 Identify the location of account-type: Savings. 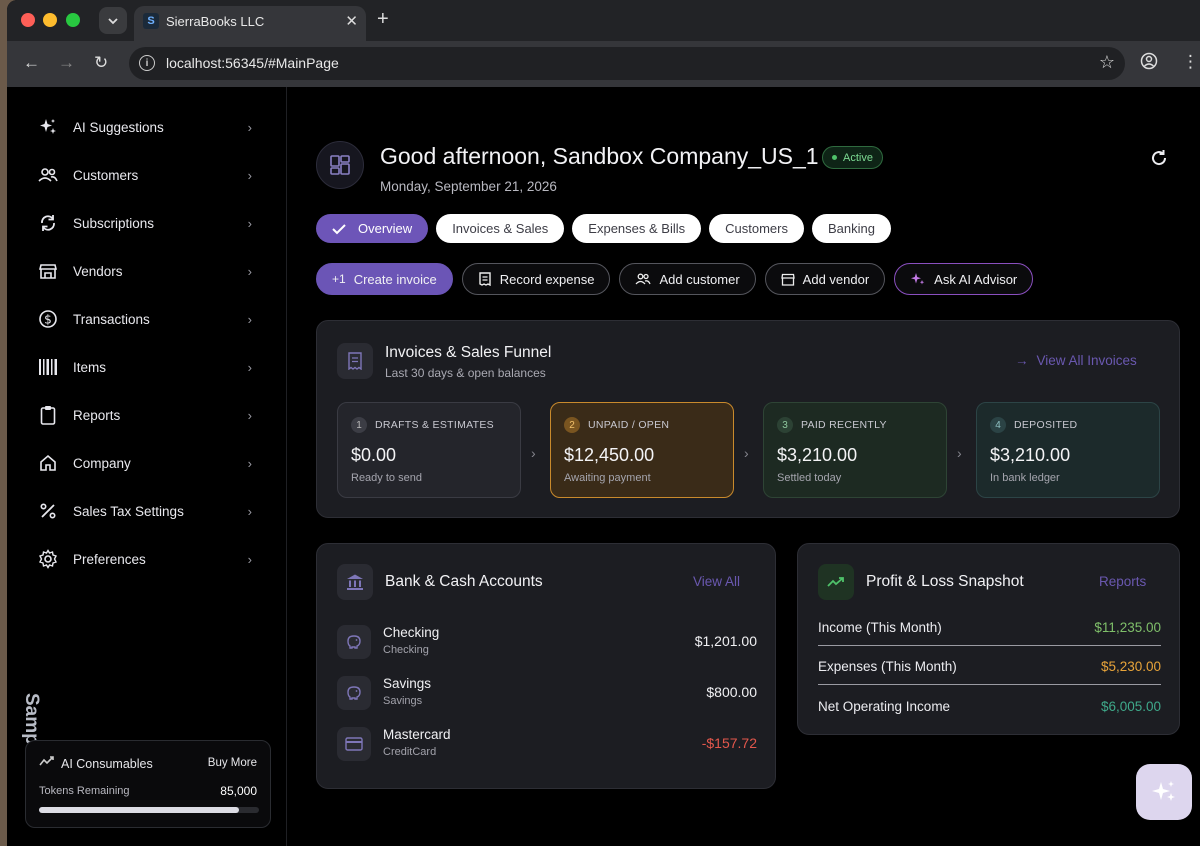
(403, 701).